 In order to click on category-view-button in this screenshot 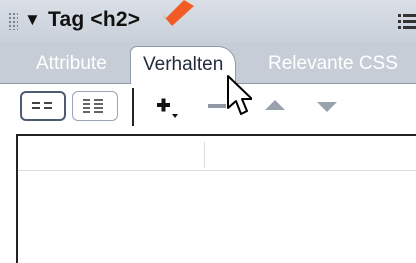, I will do `click(43, 106)`.